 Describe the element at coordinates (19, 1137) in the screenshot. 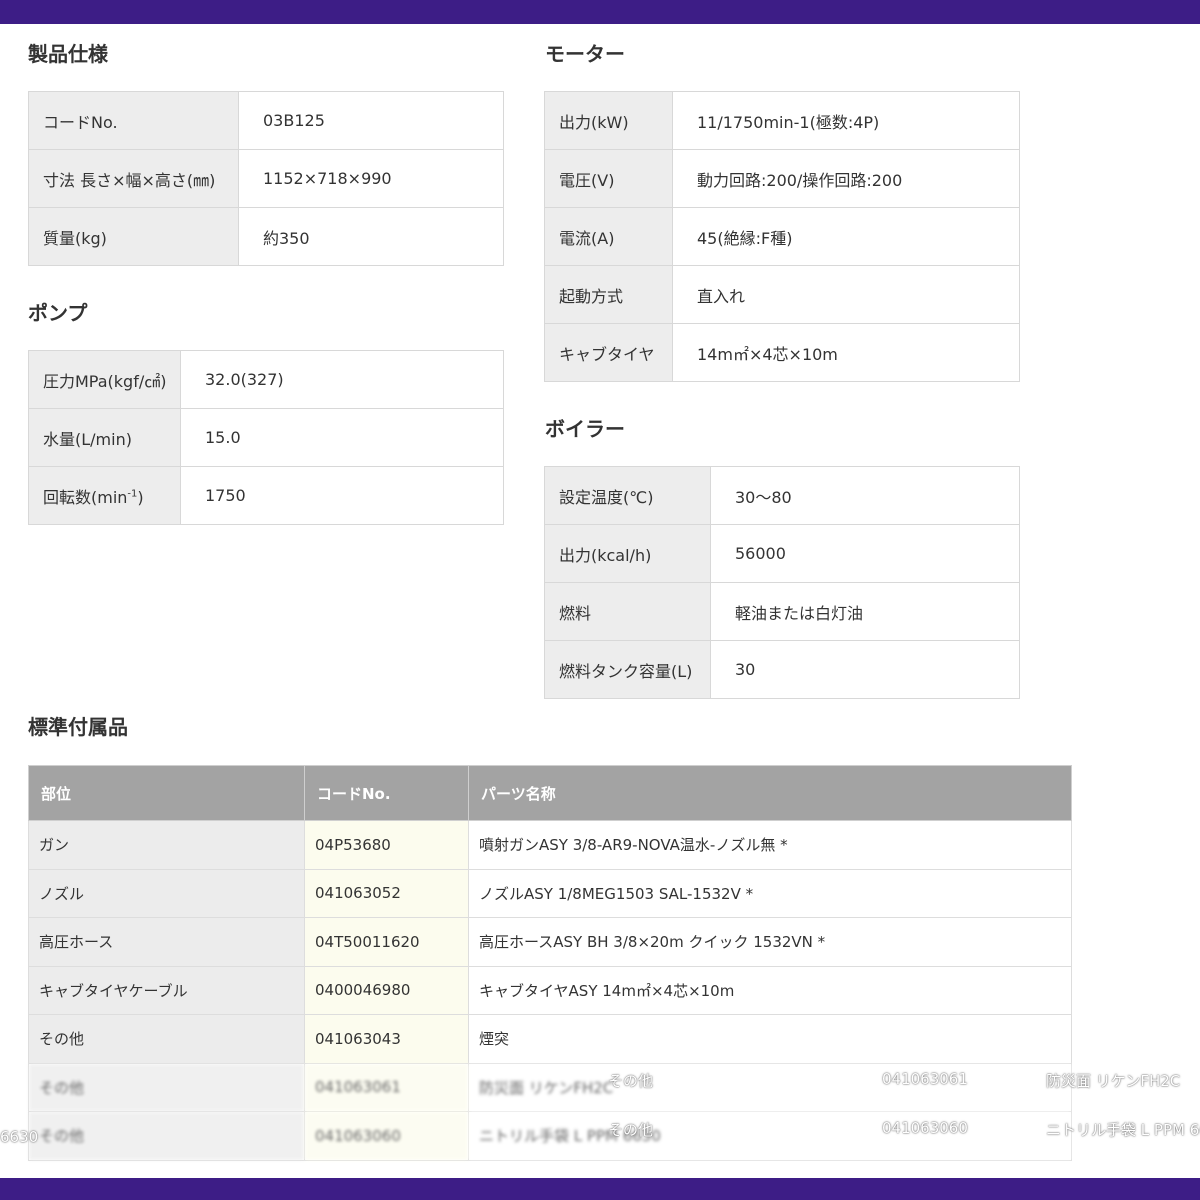

I see `ghost-text-fragment: 6630` at that location.